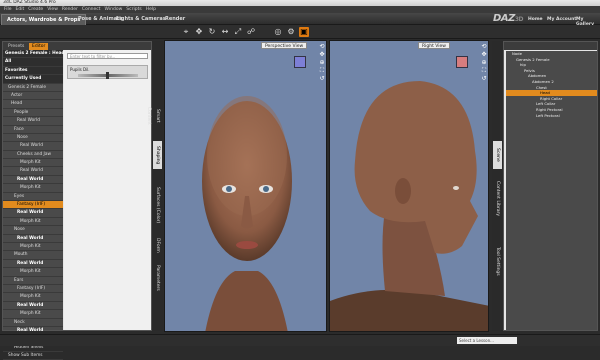  What do you see at coordinates (284, 45) in the screenshot?
I see `view-selector: Perspective View` at bounding box center [284, 45].